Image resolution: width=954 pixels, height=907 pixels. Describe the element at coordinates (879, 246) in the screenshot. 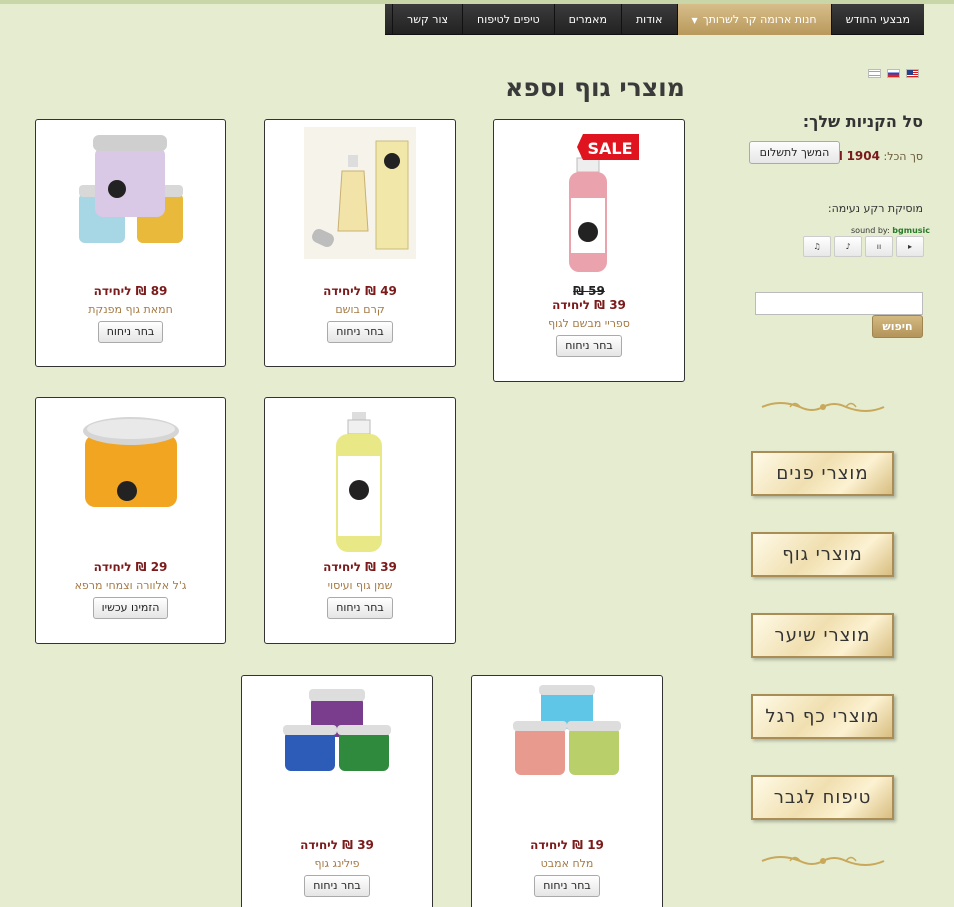

I see `pause-icon: ıı` at that location.